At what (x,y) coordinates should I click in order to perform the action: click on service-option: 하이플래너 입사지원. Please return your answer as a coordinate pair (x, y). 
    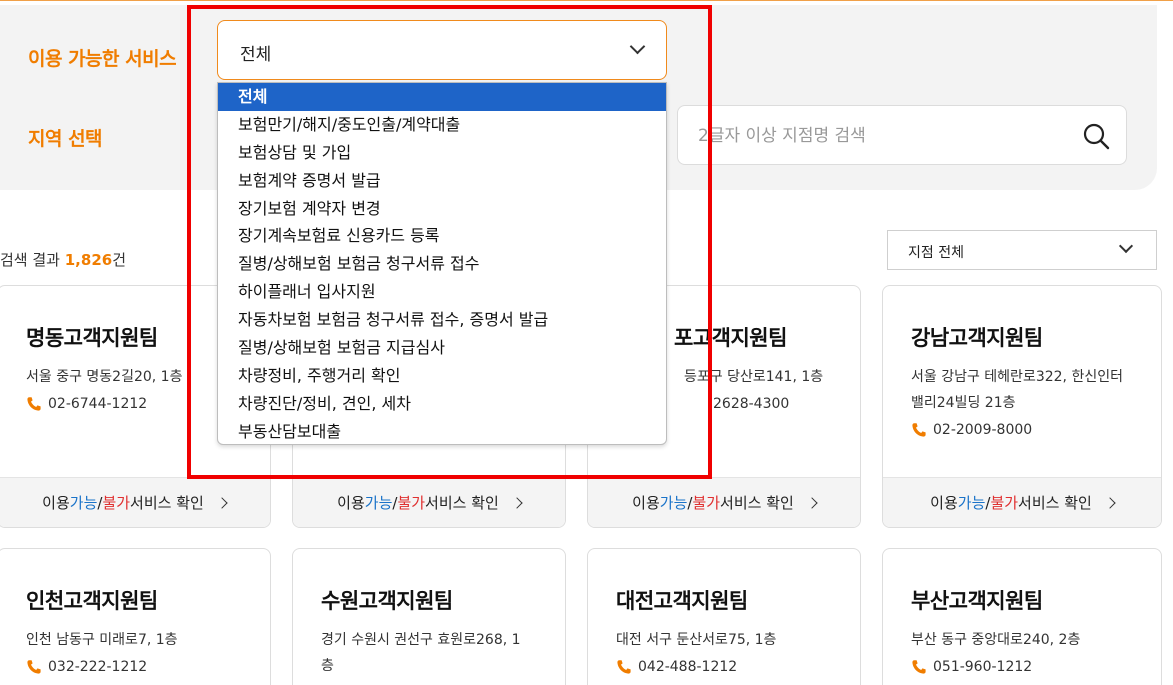
    Looking at the image, I should click on (442, 292).